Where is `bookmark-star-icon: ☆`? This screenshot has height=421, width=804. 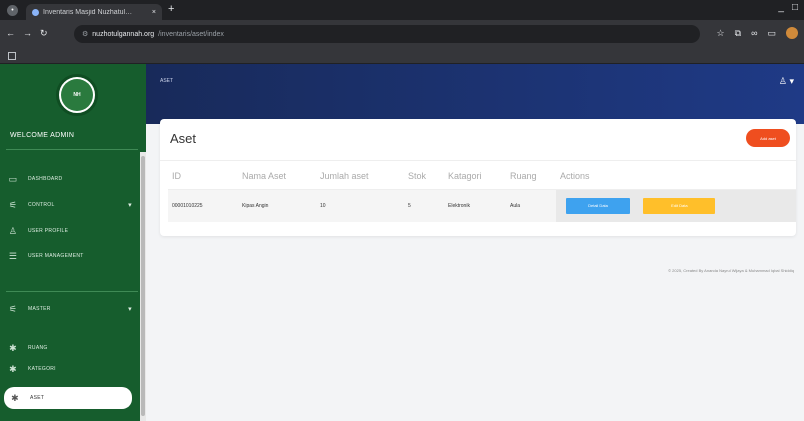 bookmark-star-icon: ☆ is located at coordinates (721, 33).